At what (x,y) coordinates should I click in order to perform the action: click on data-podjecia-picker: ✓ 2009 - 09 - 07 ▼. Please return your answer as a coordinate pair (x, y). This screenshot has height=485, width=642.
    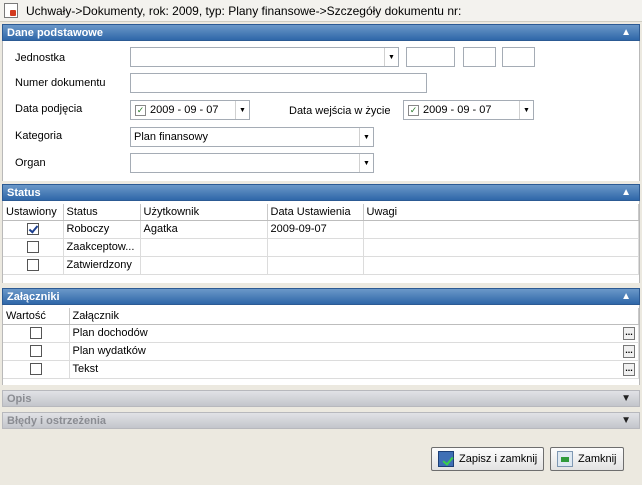
    Looking at the image, I should click on (190, 110).